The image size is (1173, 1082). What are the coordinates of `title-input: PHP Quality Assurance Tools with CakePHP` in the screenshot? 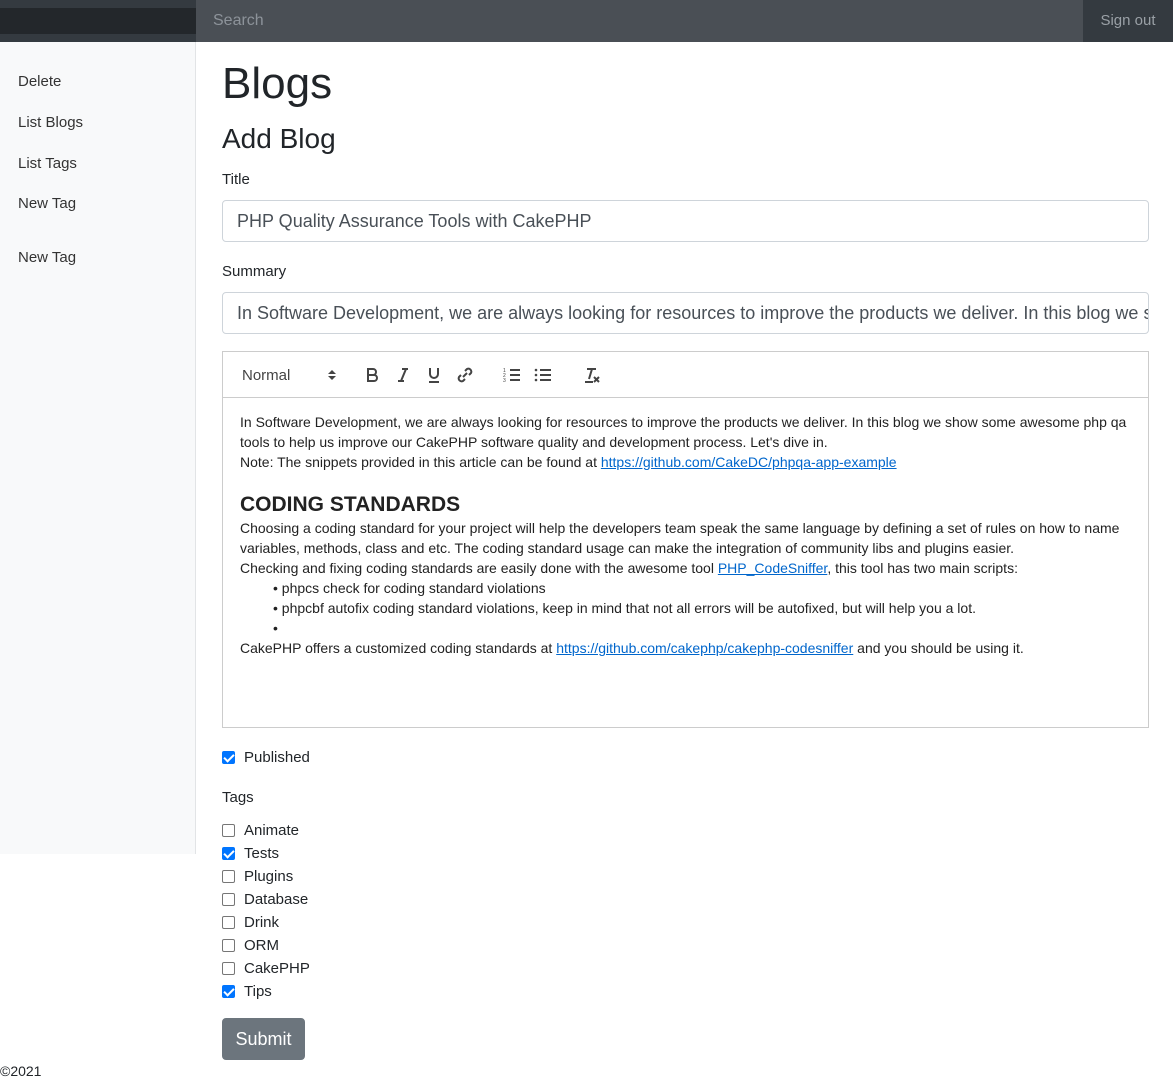 It's located at (685, 221).